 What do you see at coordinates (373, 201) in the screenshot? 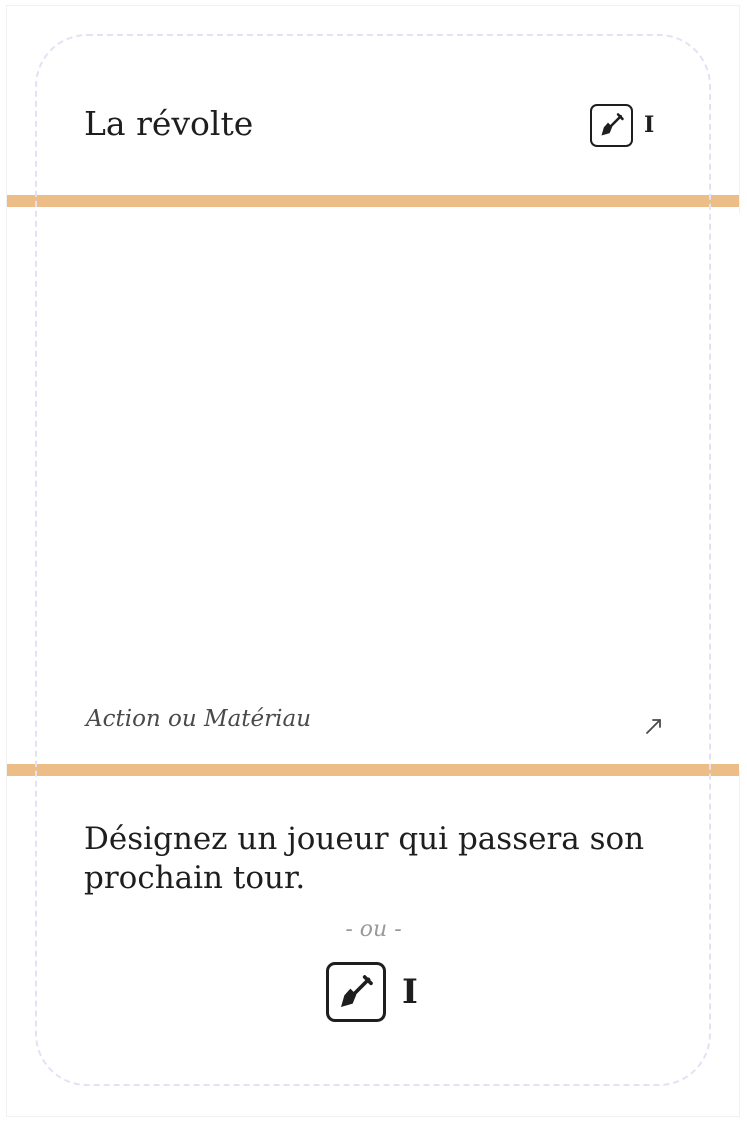
I see `top-color-band` at bounding box center [373, 201].